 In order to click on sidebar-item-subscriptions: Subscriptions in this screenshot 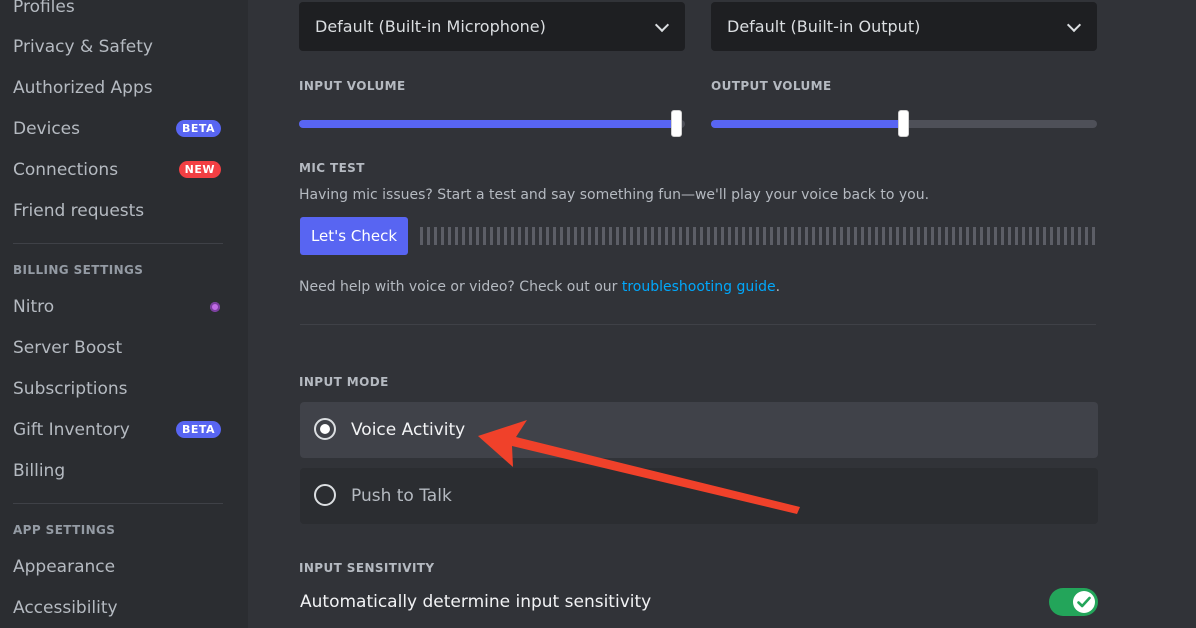, I will do `click(119, 389)`.